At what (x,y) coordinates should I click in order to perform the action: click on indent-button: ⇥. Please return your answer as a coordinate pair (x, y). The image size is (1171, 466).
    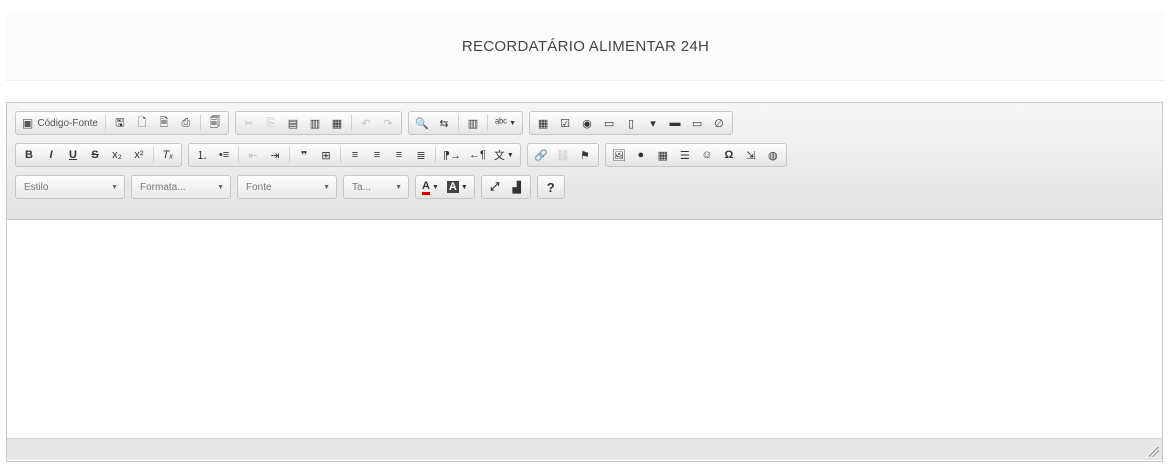
    Looking at the image, I should click on (275, 155).